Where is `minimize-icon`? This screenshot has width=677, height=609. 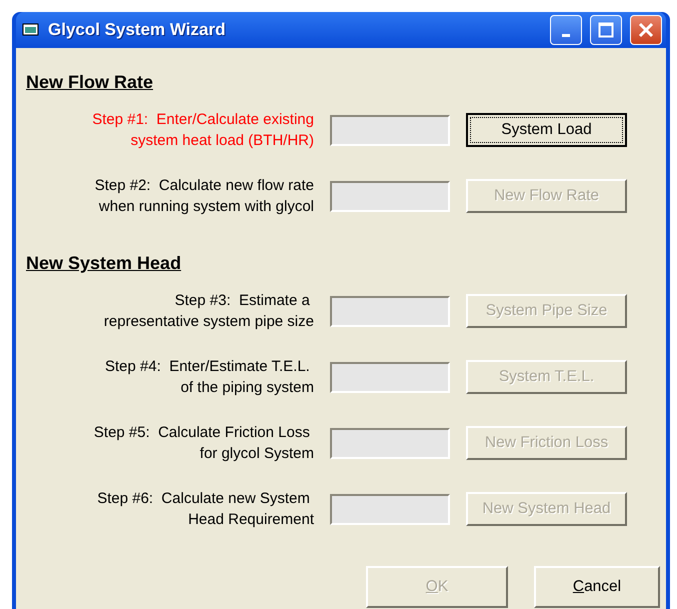
minimize-icon is located at coordinates (566, 35).